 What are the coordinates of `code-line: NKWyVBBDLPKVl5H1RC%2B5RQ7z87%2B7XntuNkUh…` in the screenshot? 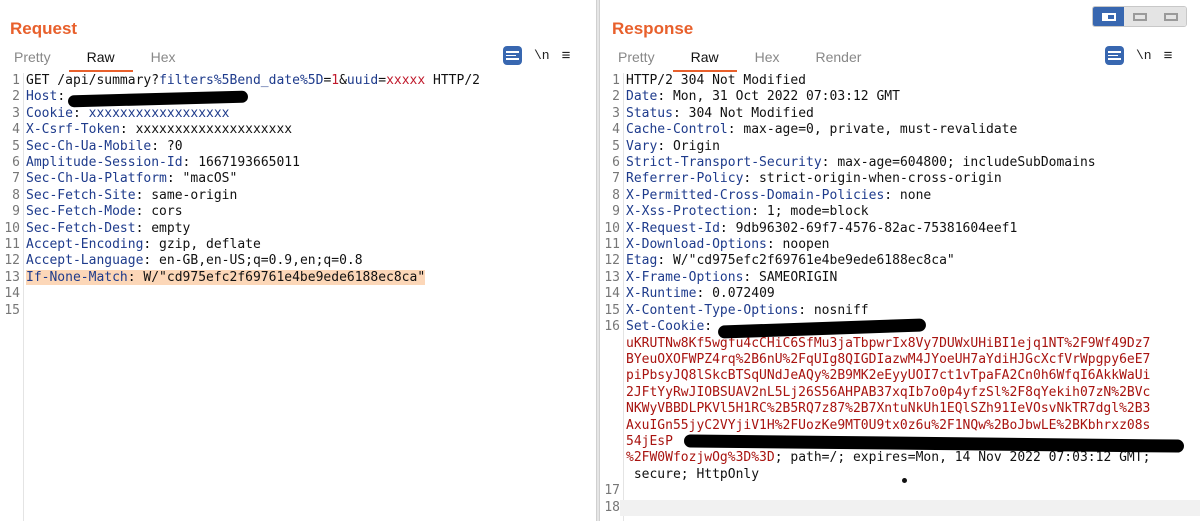 It's located at (900, 409).